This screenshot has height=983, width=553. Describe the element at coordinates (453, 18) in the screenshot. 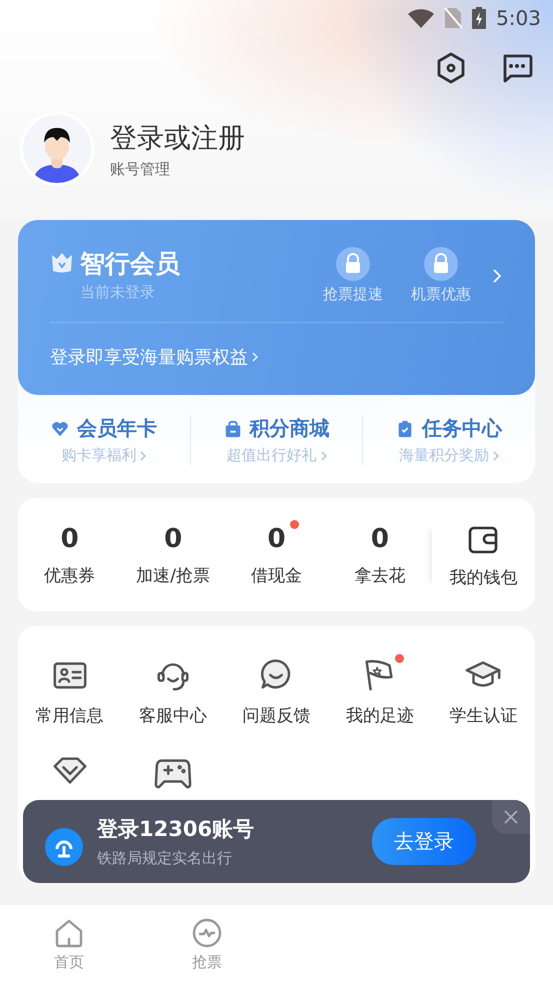

I see `no-sim-icon` at that location.